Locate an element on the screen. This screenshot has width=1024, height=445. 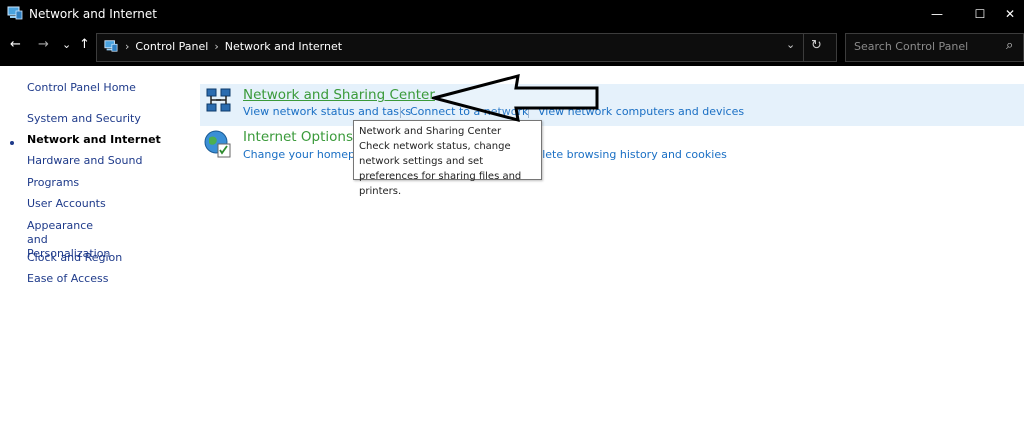
delete-browsing-history-link: Delete browsing history and cookies is located at coordinates (627, 154).